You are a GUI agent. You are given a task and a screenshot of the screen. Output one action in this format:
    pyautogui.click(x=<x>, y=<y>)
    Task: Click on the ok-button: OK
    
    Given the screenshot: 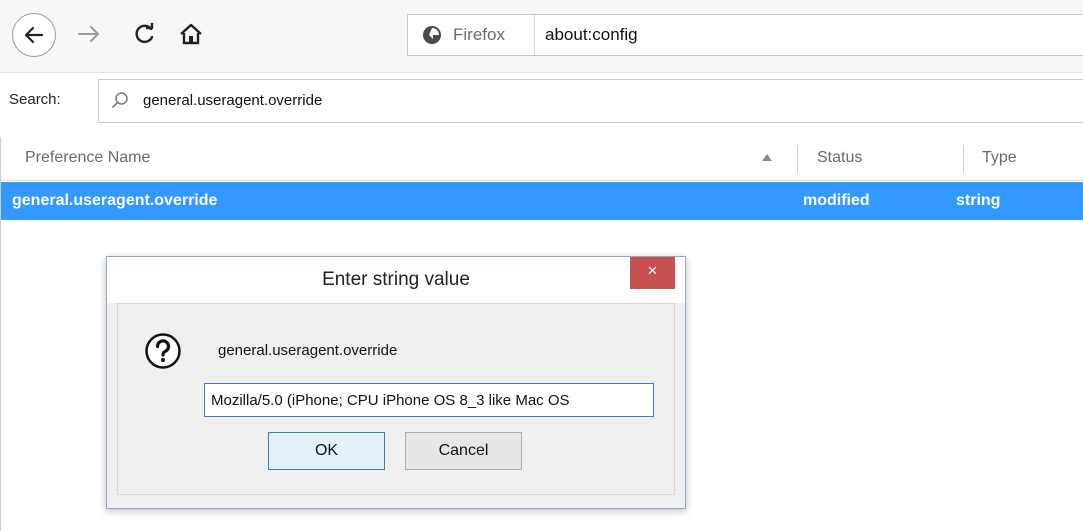 What is the action you would take?
    pyautogui.click(x=326, y=451)
    